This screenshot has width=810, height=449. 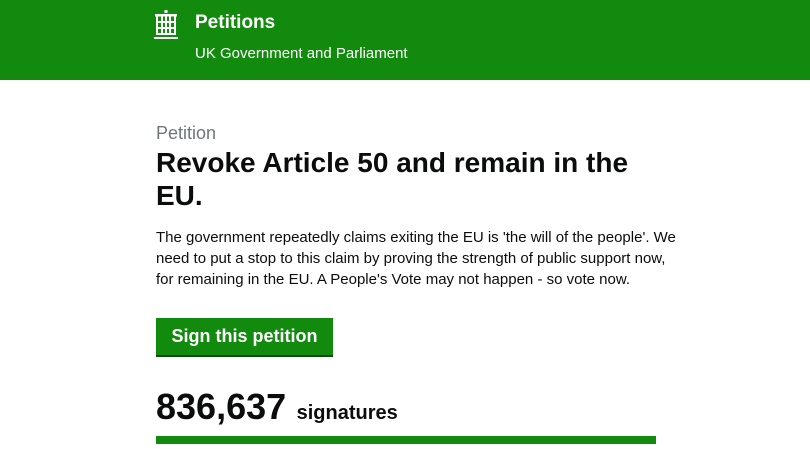 What do you see at coordinates (186, 133) in the screenshot?
I see `page-caption: Petition` at bounding box center [186, 133].